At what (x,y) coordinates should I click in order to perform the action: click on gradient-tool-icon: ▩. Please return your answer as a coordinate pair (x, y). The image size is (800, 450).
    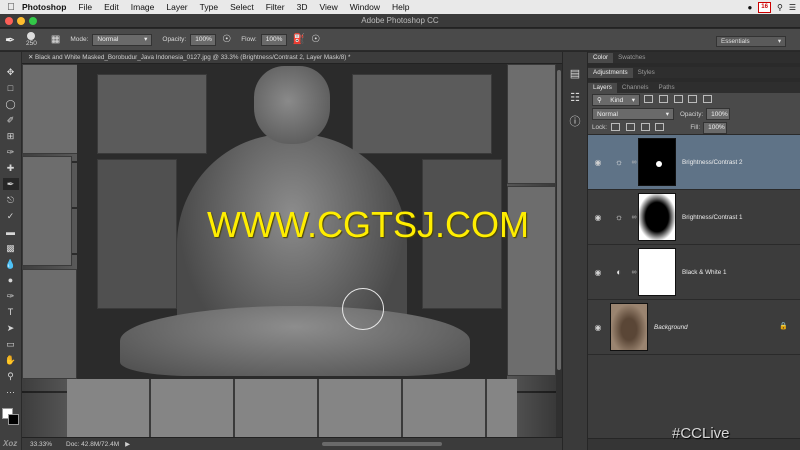
    Looking at the image, I should click on (11, 248).